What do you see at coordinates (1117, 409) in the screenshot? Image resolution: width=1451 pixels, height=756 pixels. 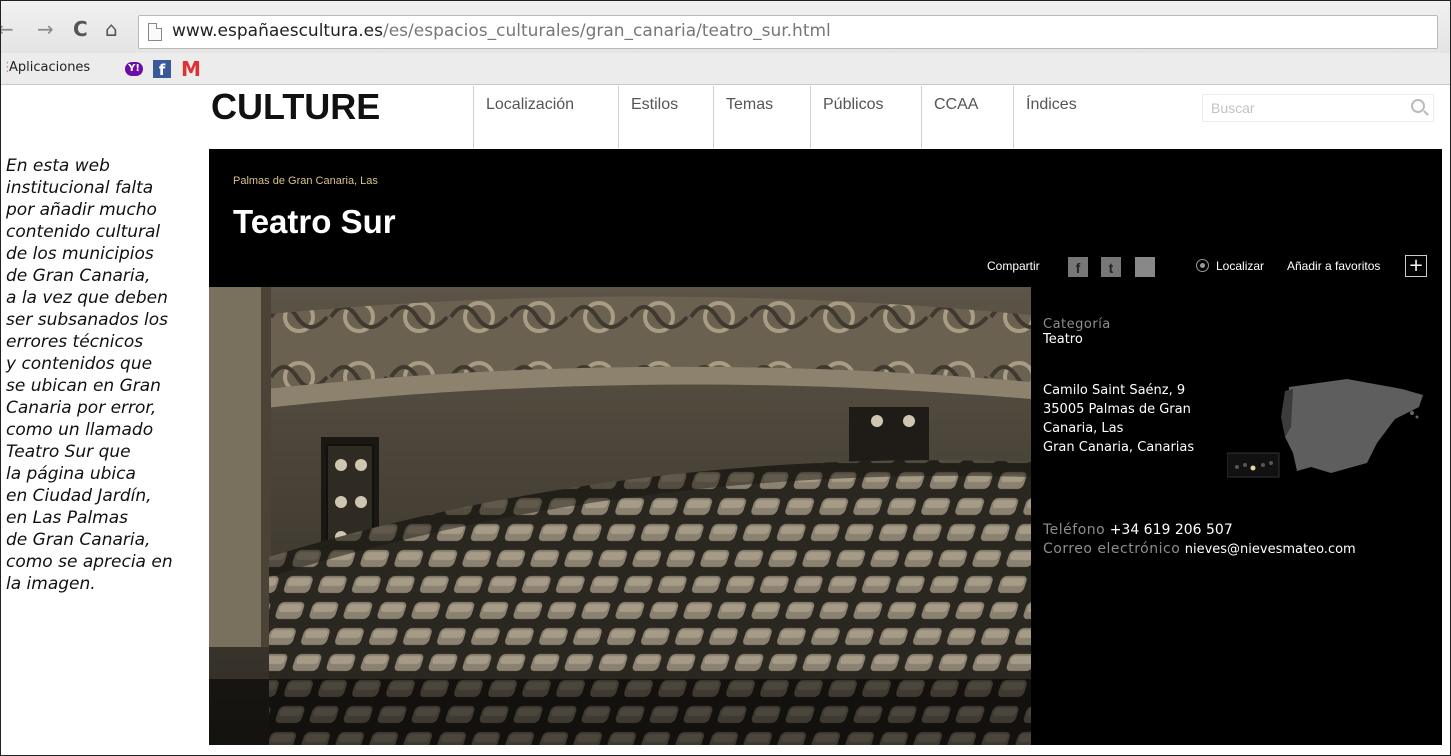 I see `address-line: 35005 Palmas de Gran` at bounding box center [1117, 409].